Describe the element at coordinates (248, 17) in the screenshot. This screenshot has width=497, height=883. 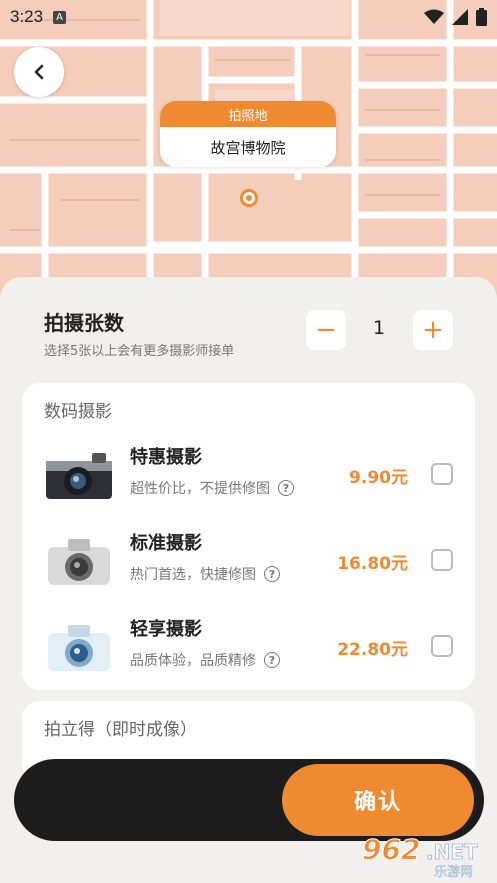
I see `status-bar: 3:23 A` at that location.